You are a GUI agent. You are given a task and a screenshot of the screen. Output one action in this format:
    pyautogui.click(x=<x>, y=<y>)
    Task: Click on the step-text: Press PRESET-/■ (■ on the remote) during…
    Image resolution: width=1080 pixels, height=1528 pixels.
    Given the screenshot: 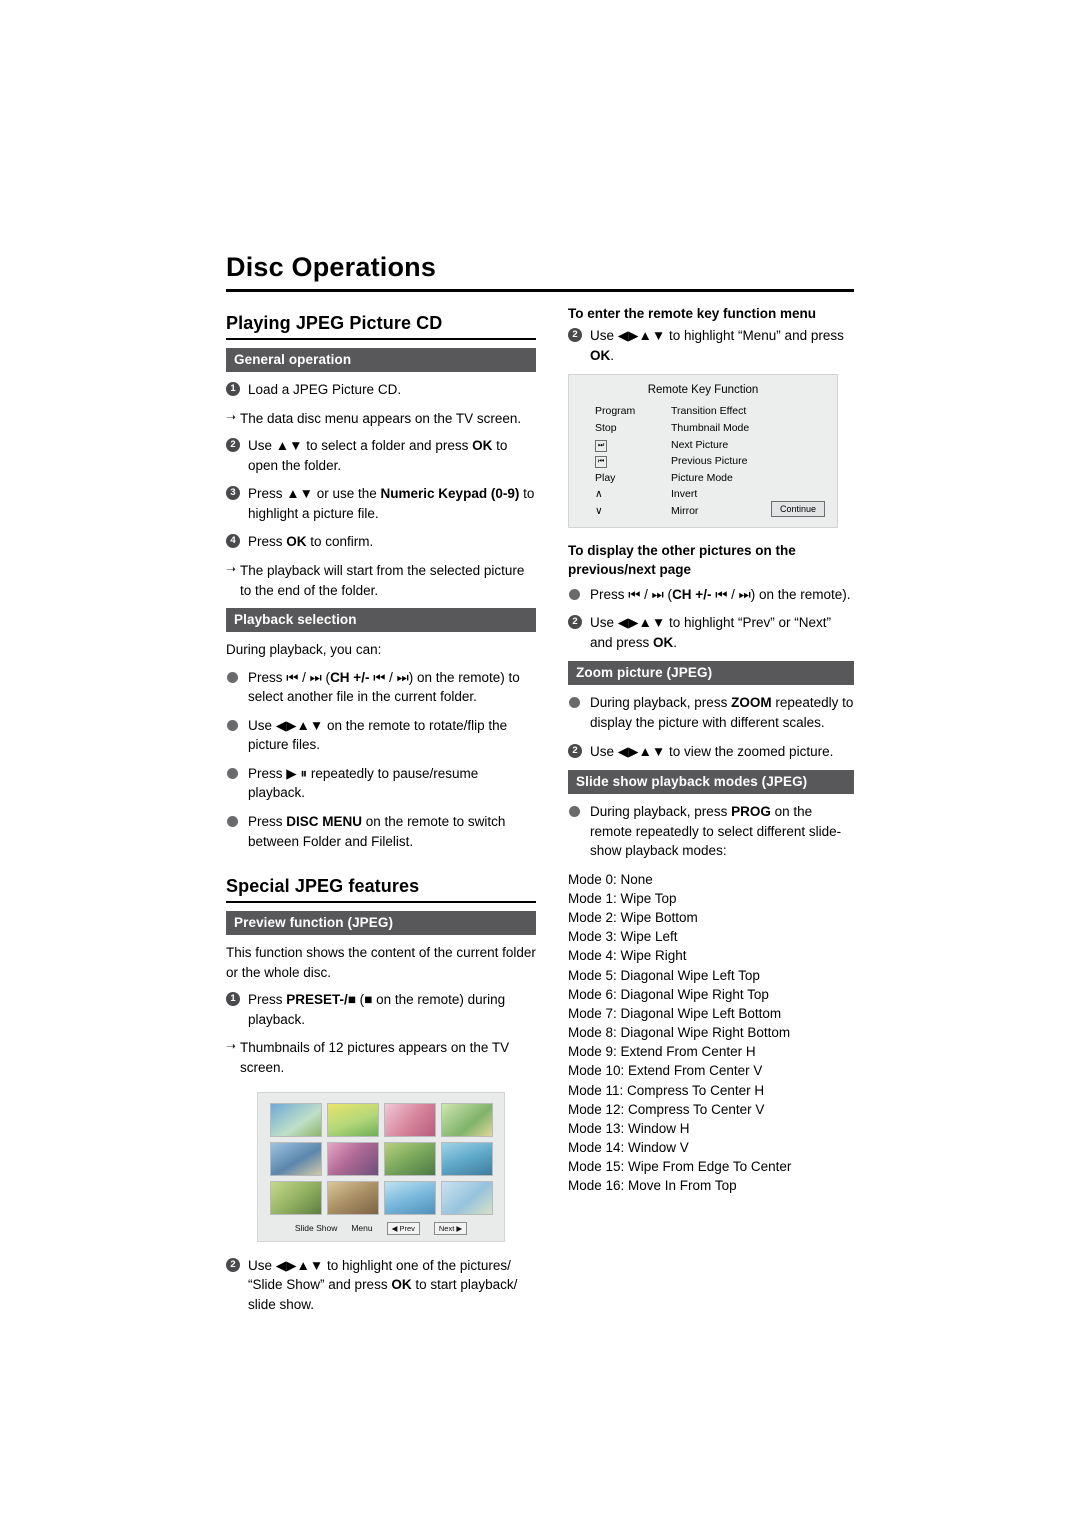 What is the action you would take?
    pyautogui.click(x=377, y=1009)
    